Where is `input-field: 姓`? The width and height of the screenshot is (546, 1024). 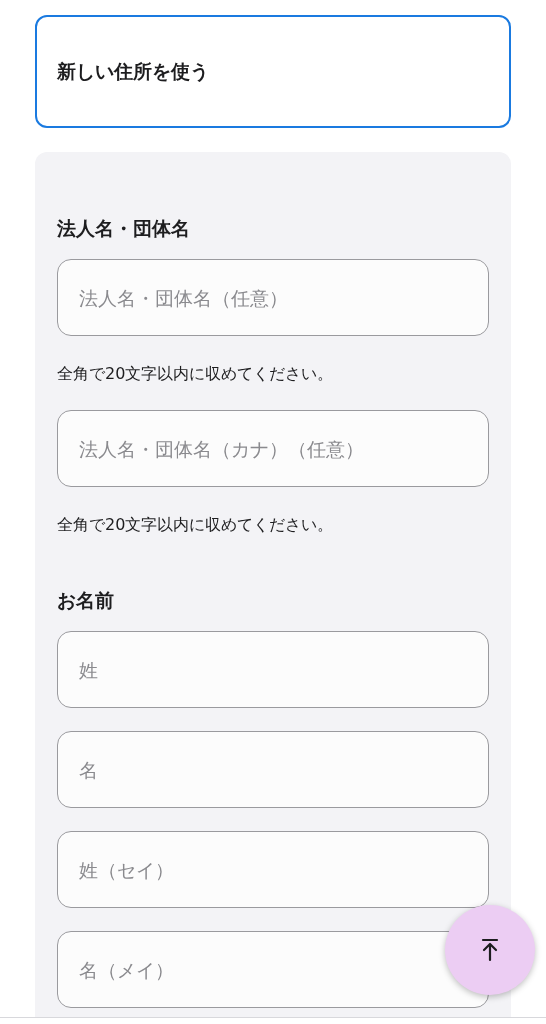 input-field: 姓 is located at coordinates (273, 669).